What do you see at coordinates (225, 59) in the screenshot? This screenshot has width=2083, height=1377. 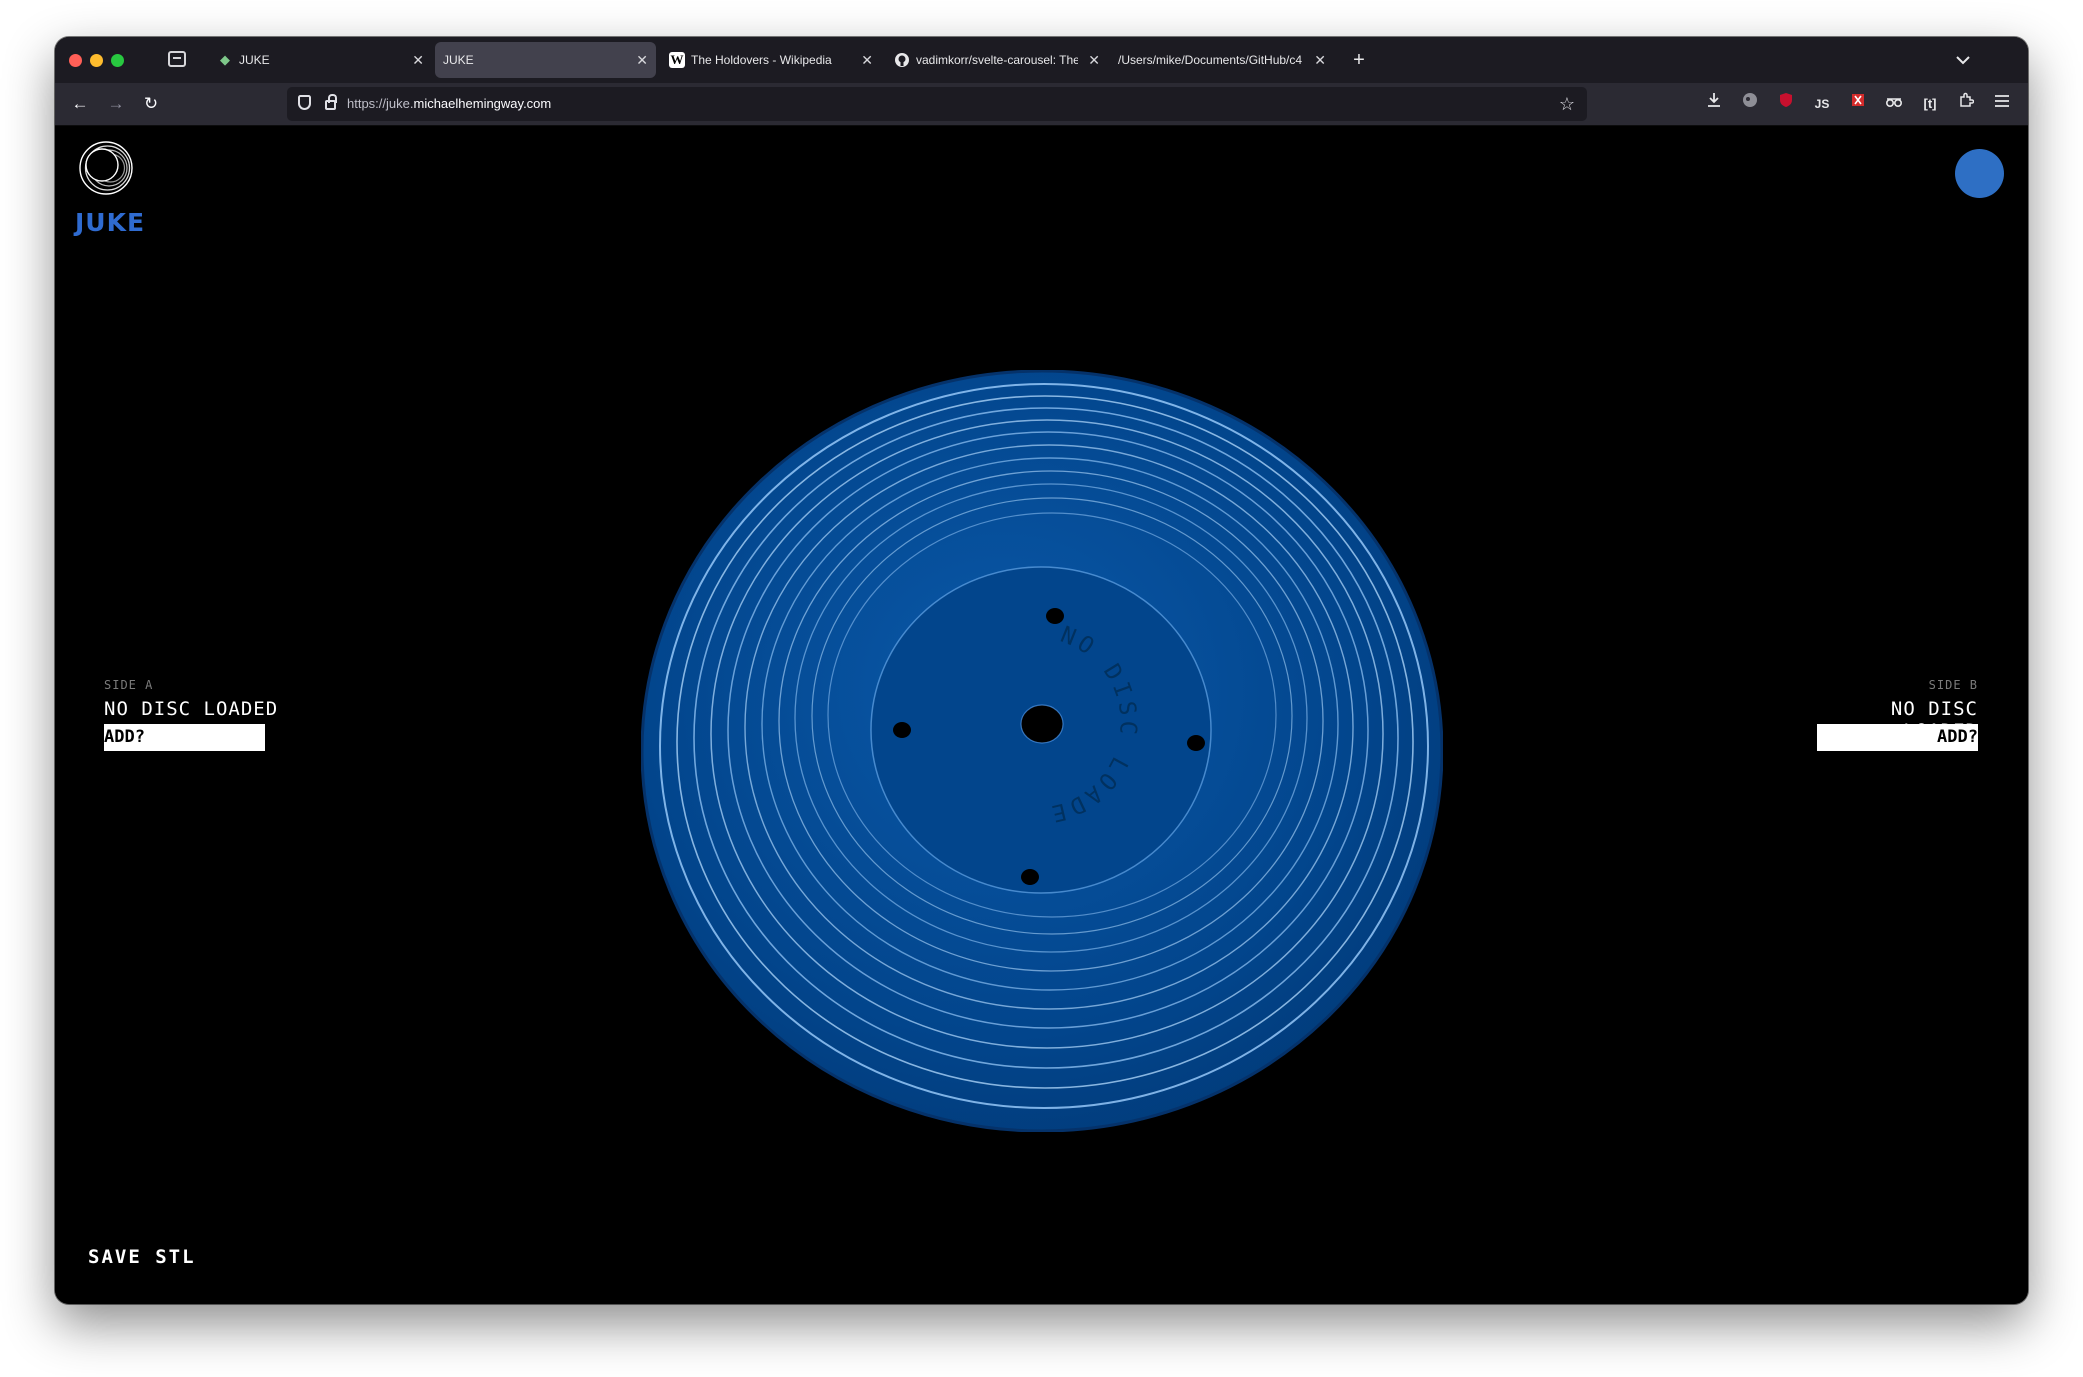 I see `green-leaf-icon: ◆` at bounding box center [225, 59].